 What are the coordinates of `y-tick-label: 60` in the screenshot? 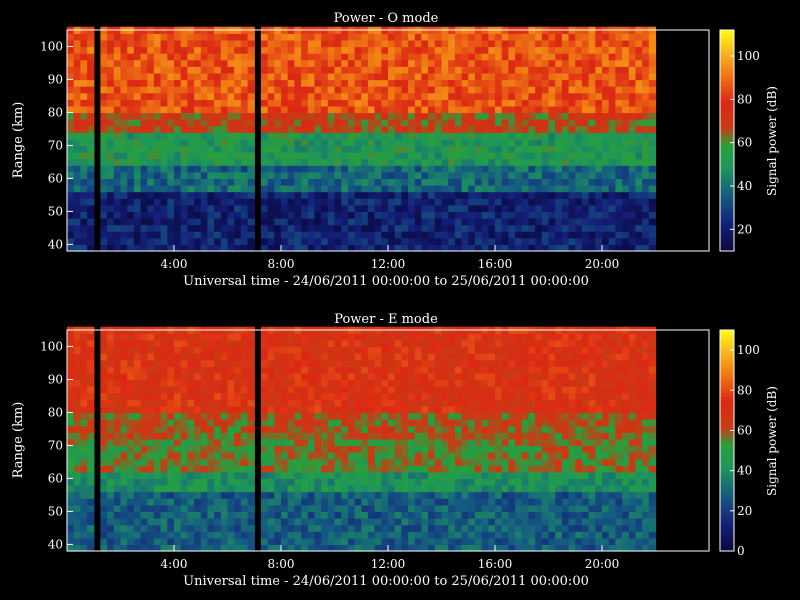 It's located at (55, 178).